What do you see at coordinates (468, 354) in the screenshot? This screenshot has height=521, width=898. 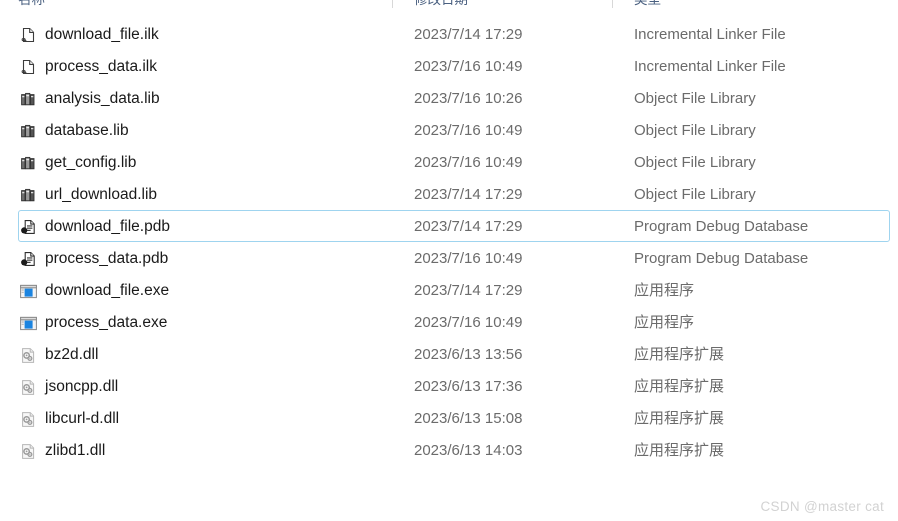 I see `file-modified-date-cell: 2023/6/13 13:56` at bounding box center [468, 354].